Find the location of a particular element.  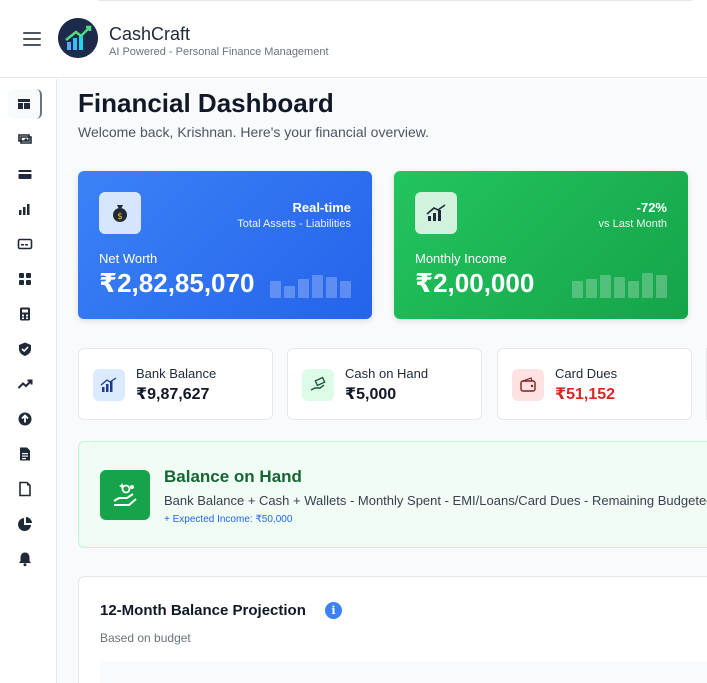

monthly-income-badge: -72% is located at coordinates (651, 207).